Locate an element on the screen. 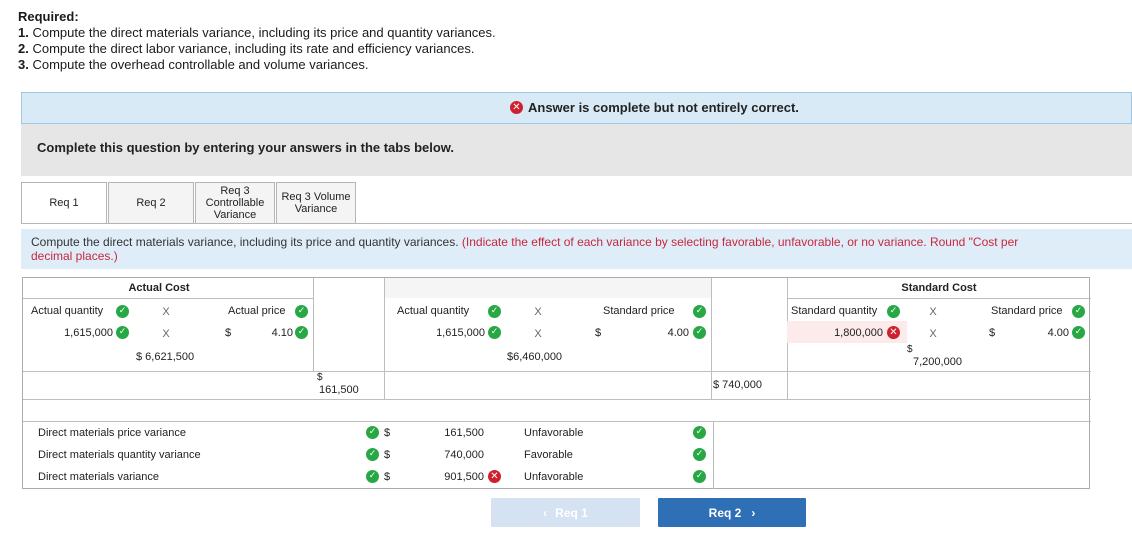  tab-req-1: Req 1 is located at coordinates (64, 203).